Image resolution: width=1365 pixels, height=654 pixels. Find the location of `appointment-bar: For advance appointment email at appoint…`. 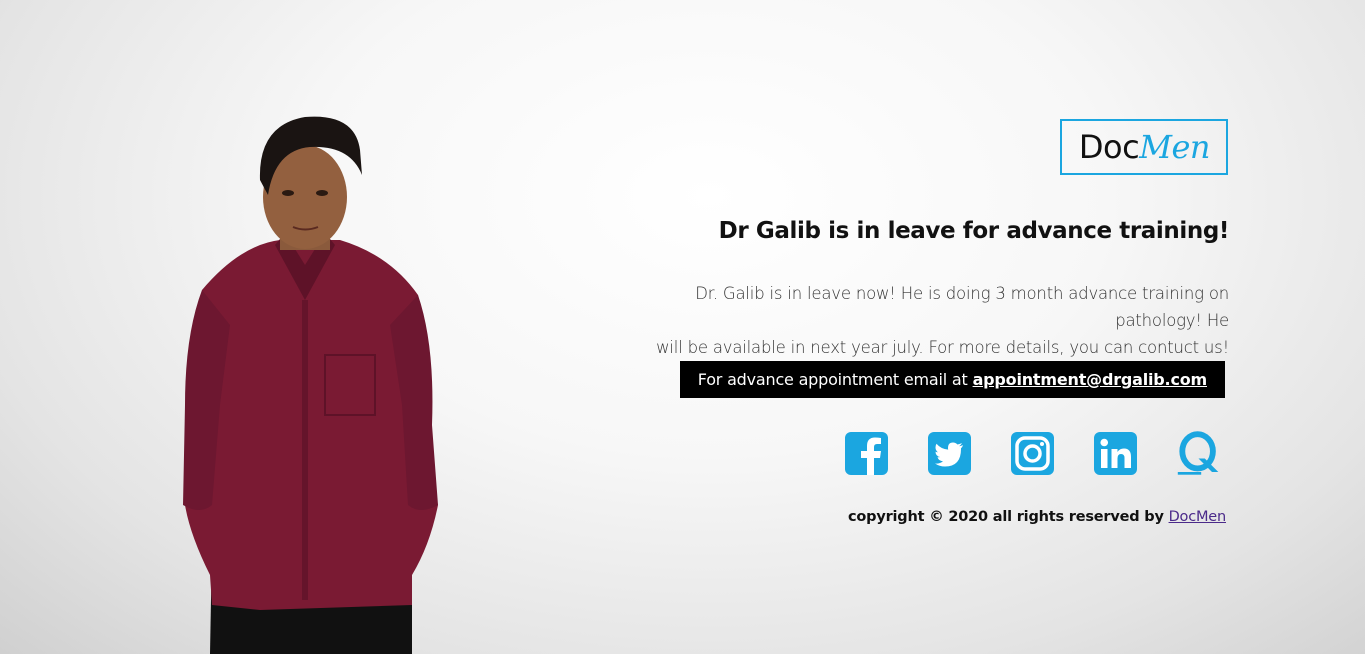

appointment-bar: For advance appointment email at appoint… is located at coordinates (952, 379).